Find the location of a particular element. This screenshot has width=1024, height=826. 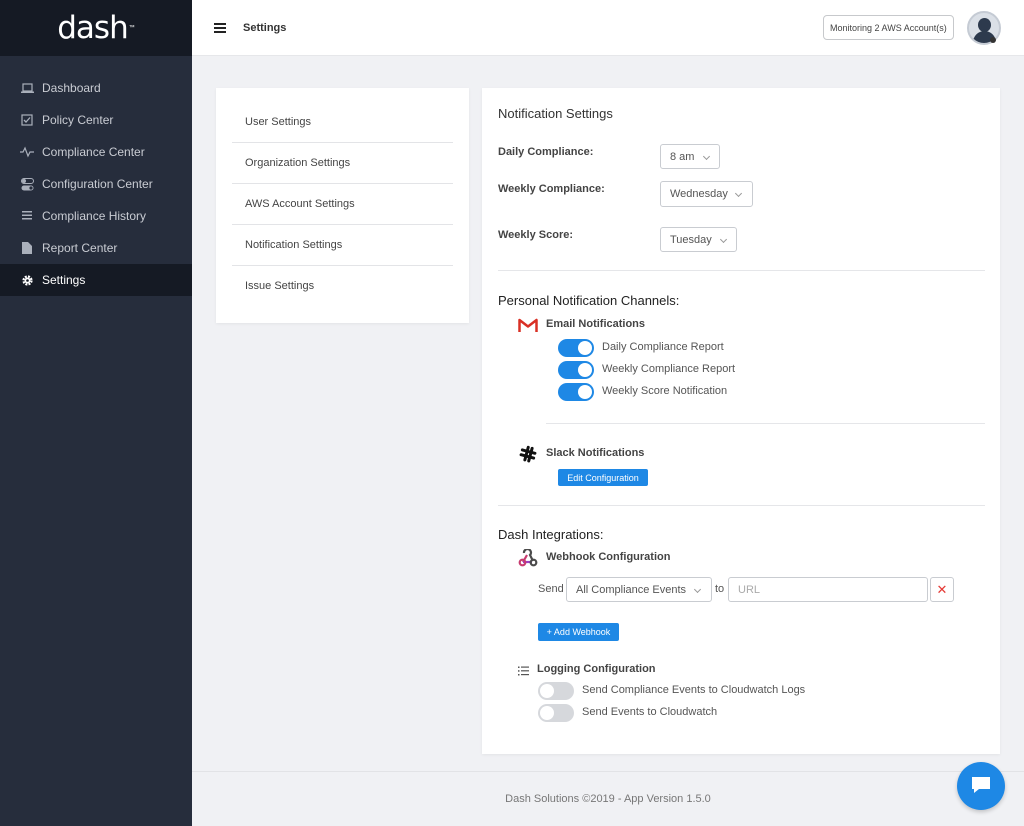

menu-item-organization-settings: Organization Settings is located at coordinates (342, 163).